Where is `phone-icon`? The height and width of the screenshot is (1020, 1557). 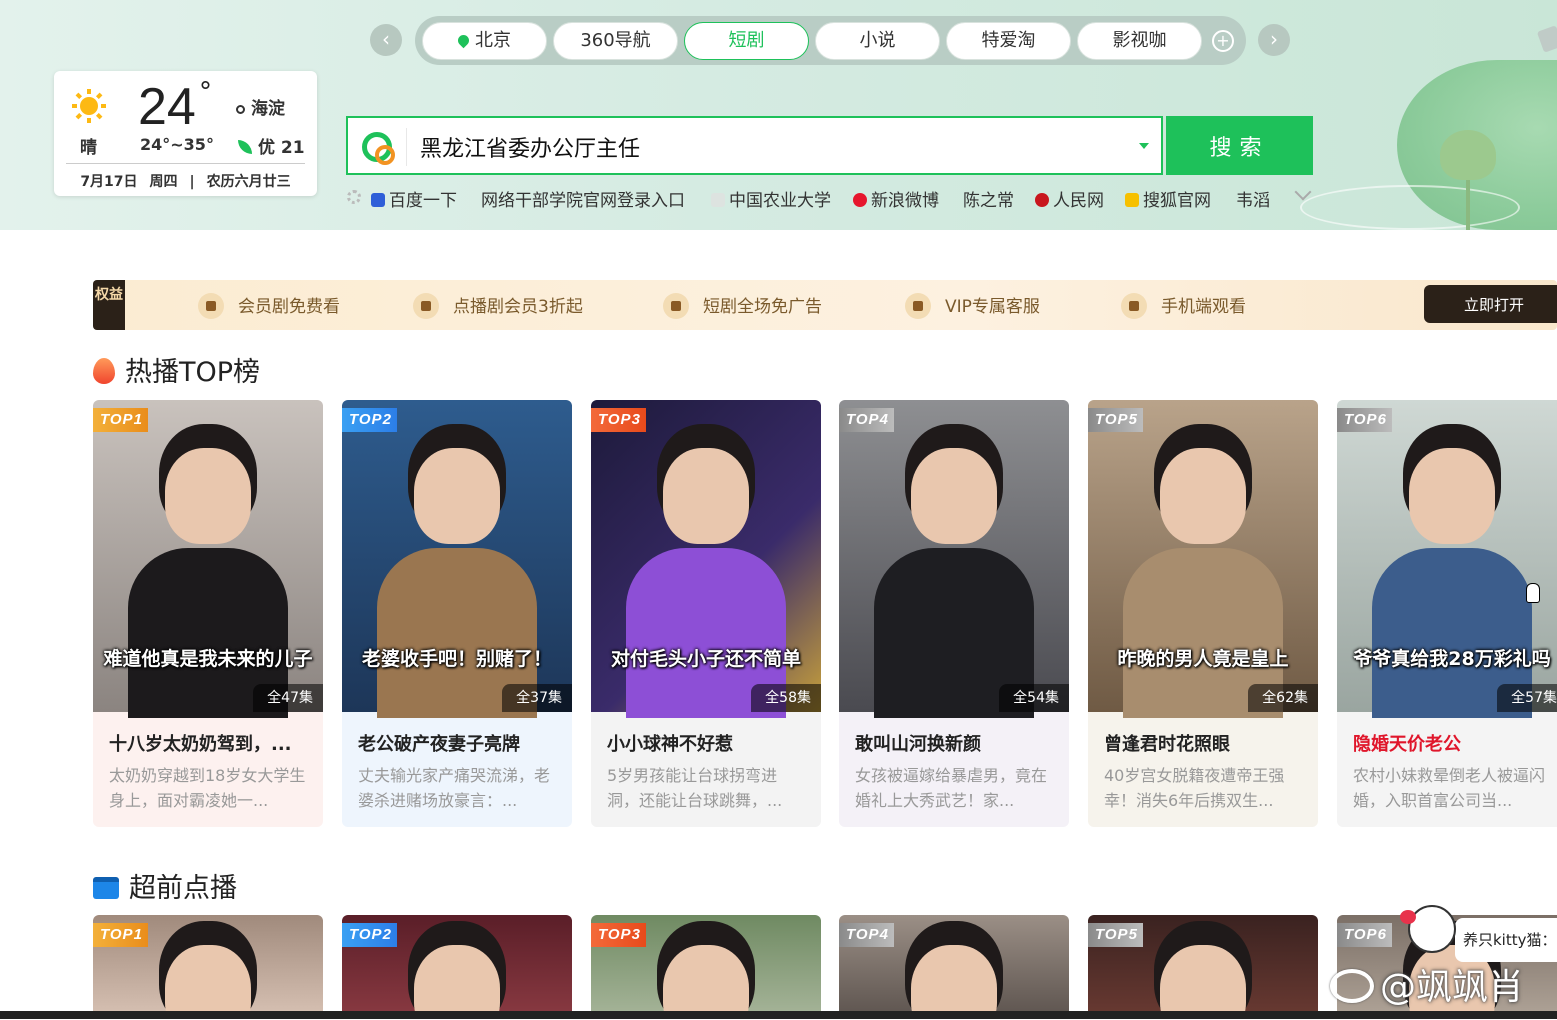
phone-icon is located at coordinates (1134, 306).